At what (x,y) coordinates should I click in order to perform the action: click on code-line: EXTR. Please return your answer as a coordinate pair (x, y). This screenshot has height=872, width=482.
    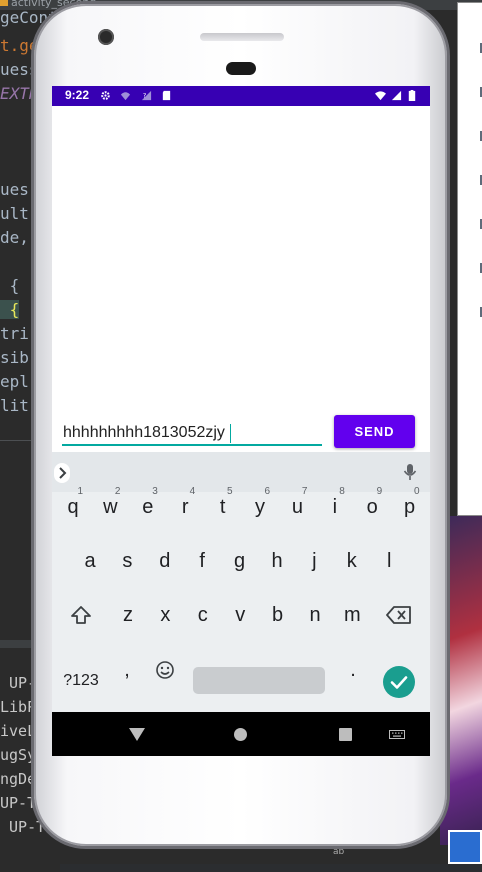
    Looking at the image, I should click on (19, 93).